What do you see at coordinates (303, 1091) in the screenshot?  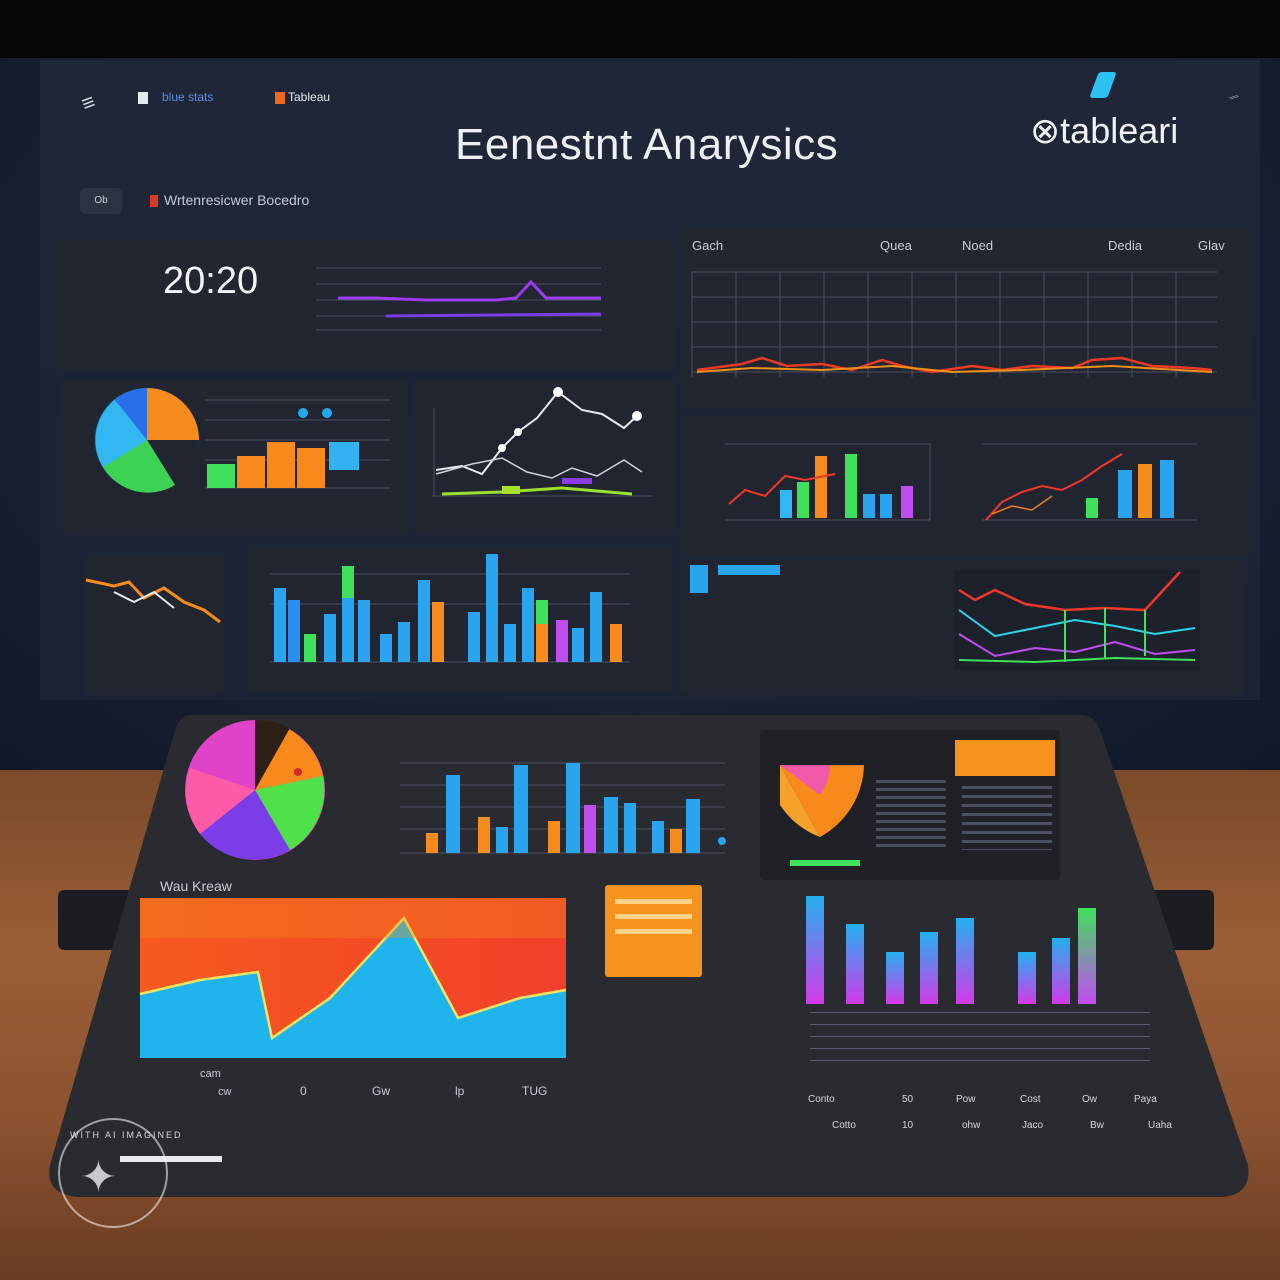 I see `area-x-label: 0` at bounding box center [303, 1091].